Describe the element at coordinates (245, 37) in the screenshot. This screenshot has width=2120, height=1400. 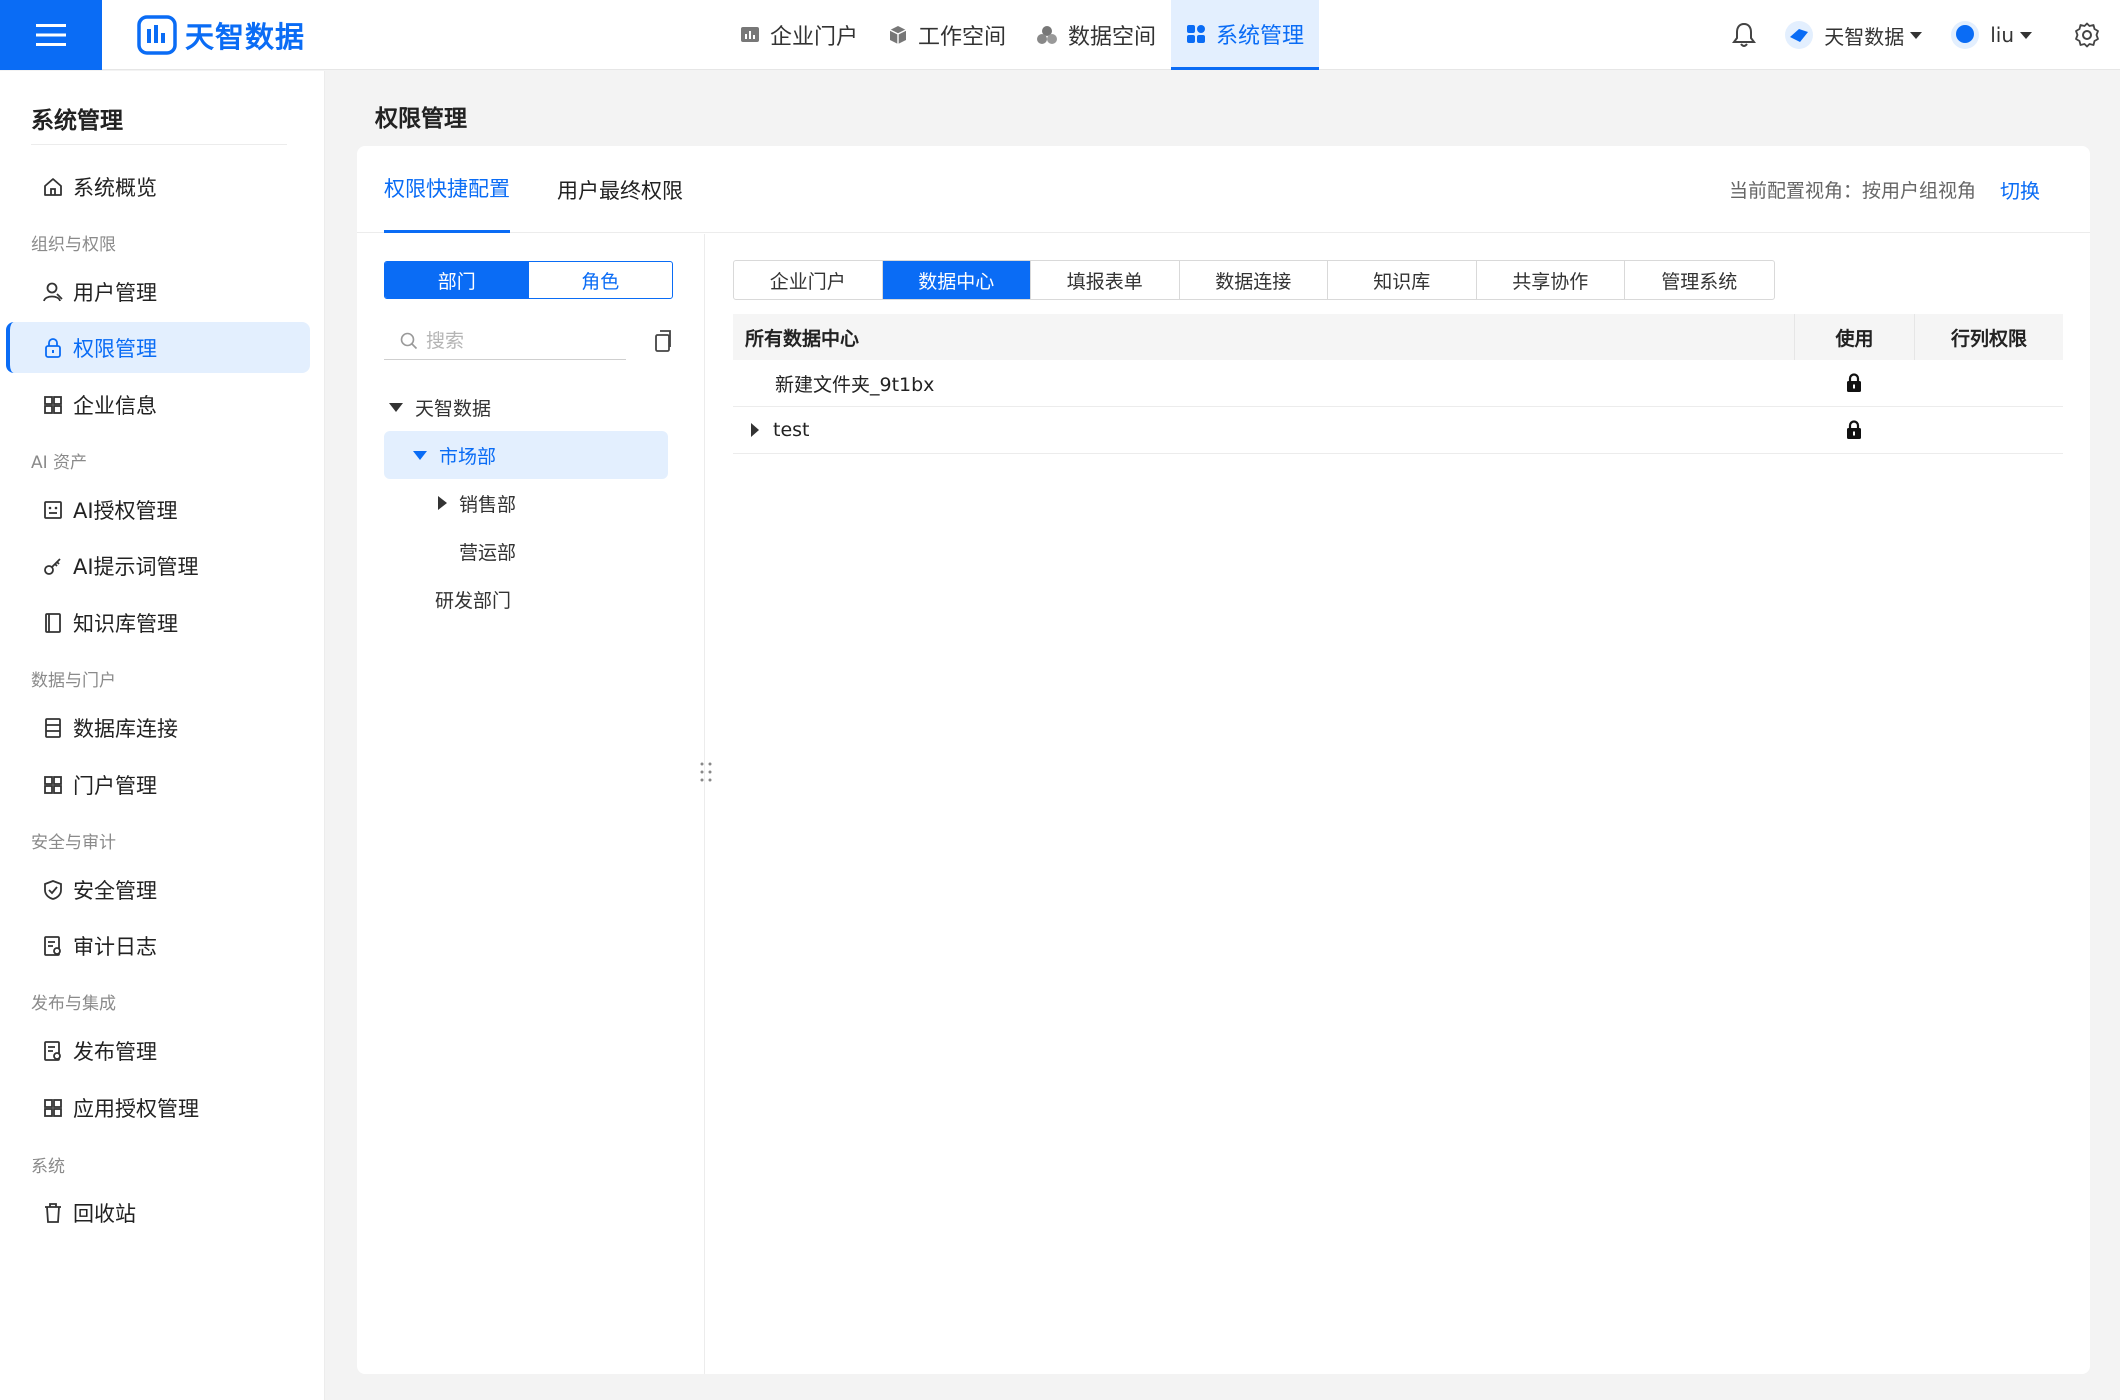
I see `logo-text: 天智数据` at that location.